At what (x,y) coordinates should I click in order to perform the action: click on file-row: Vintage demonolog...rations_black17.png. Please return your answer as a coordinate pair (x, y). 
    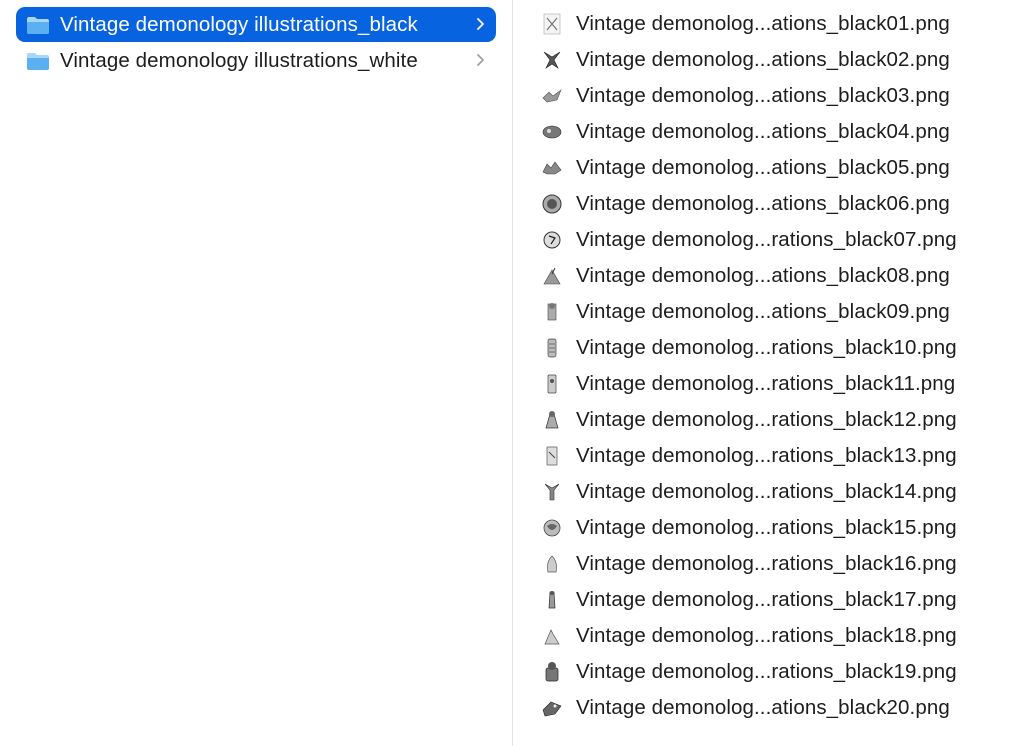
    Looking at the image, I should click on (776, 600).